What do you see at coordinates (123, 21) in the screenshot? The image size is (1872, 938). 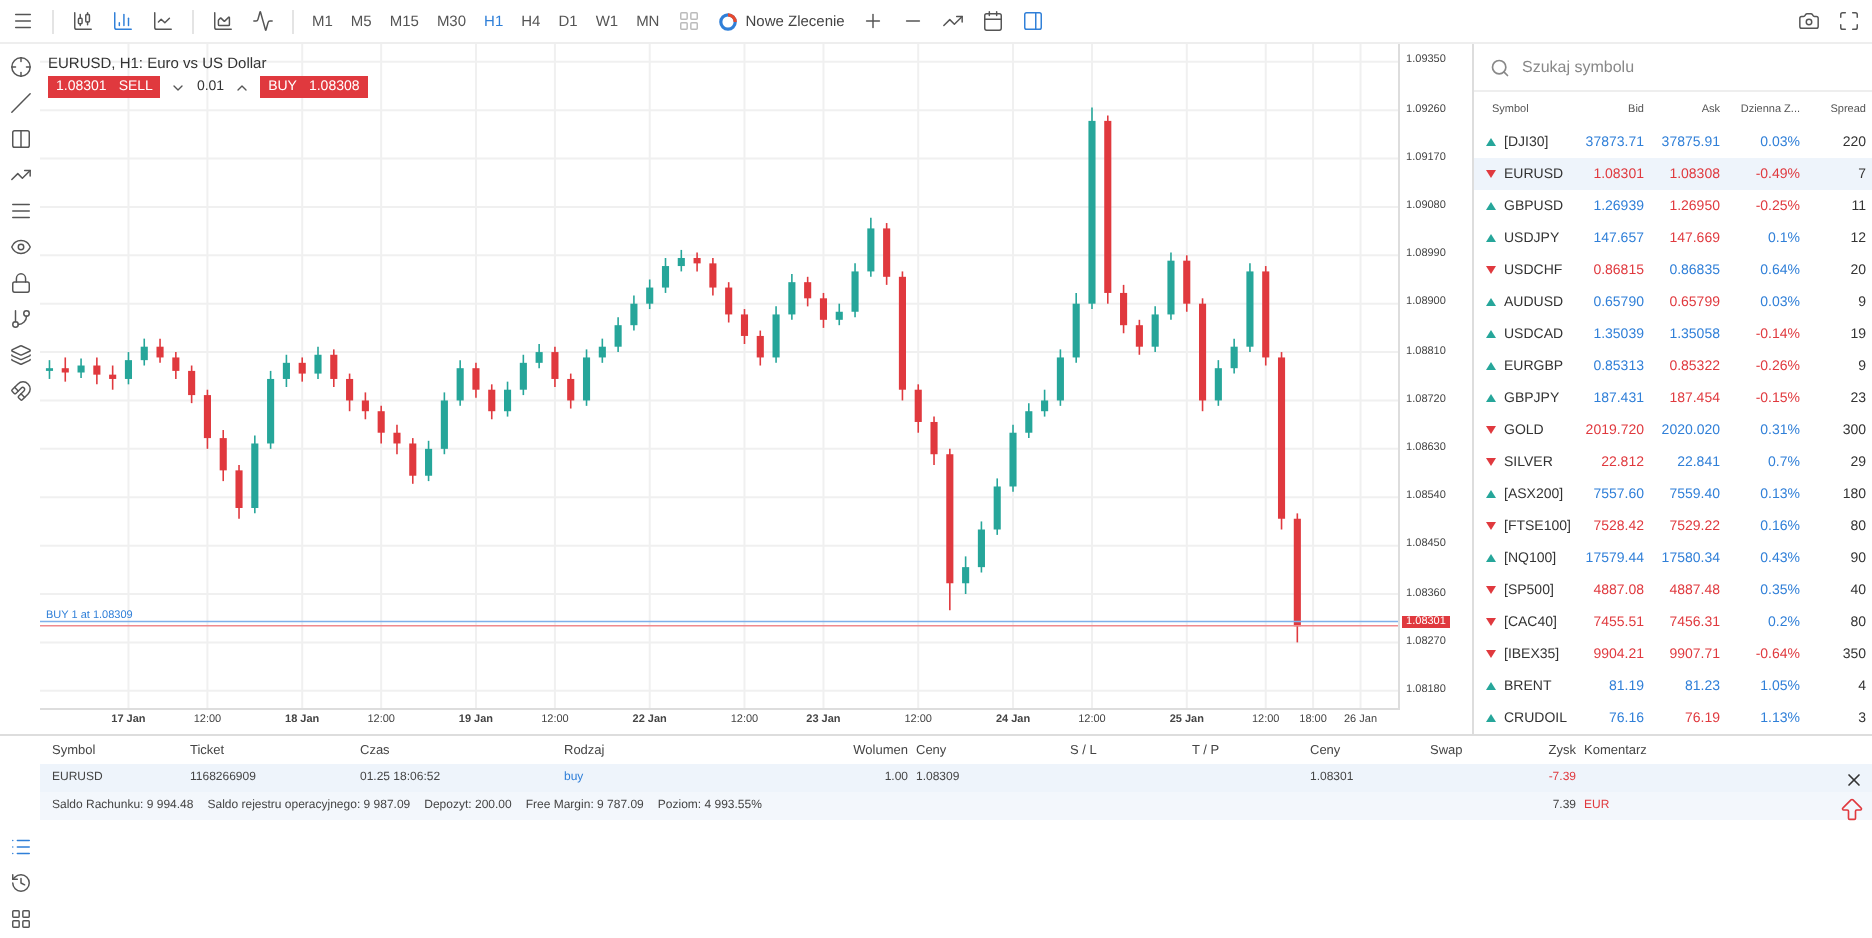 I see `bar-chart-icon` at bounding box center [123, 21].